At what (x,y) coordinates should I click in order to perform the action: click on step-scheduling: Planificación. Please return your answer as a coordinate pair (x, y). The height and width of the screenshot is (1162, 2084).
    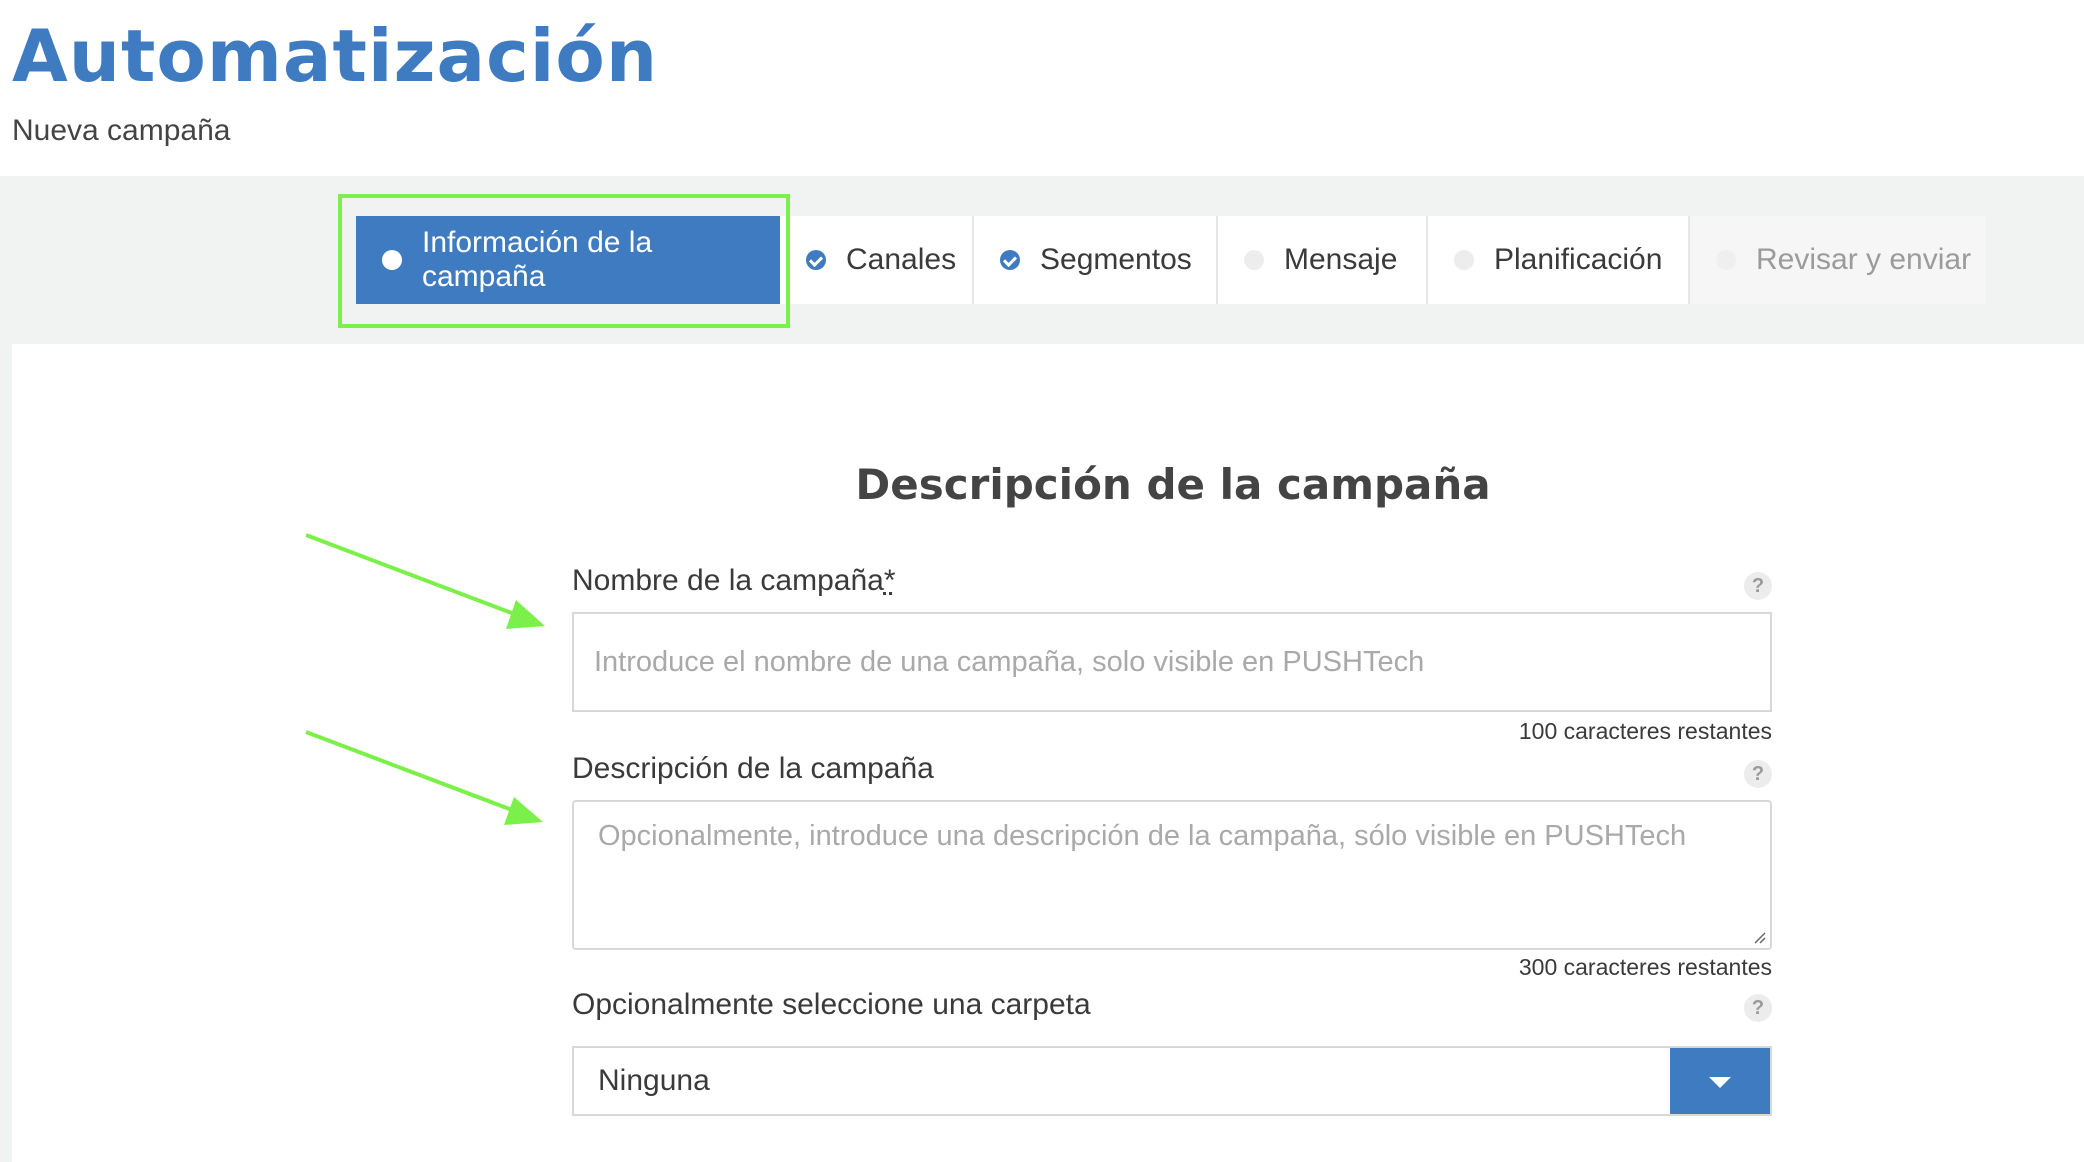
    Looking at the image, I should click on (1559, 260).